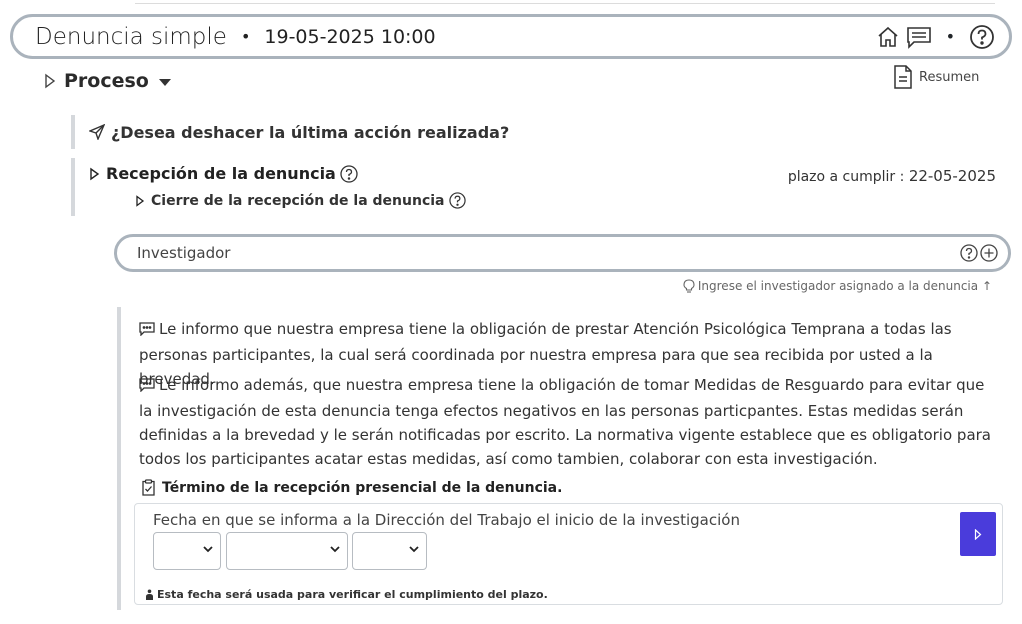  I want to click on year-select, so click(389, 551).